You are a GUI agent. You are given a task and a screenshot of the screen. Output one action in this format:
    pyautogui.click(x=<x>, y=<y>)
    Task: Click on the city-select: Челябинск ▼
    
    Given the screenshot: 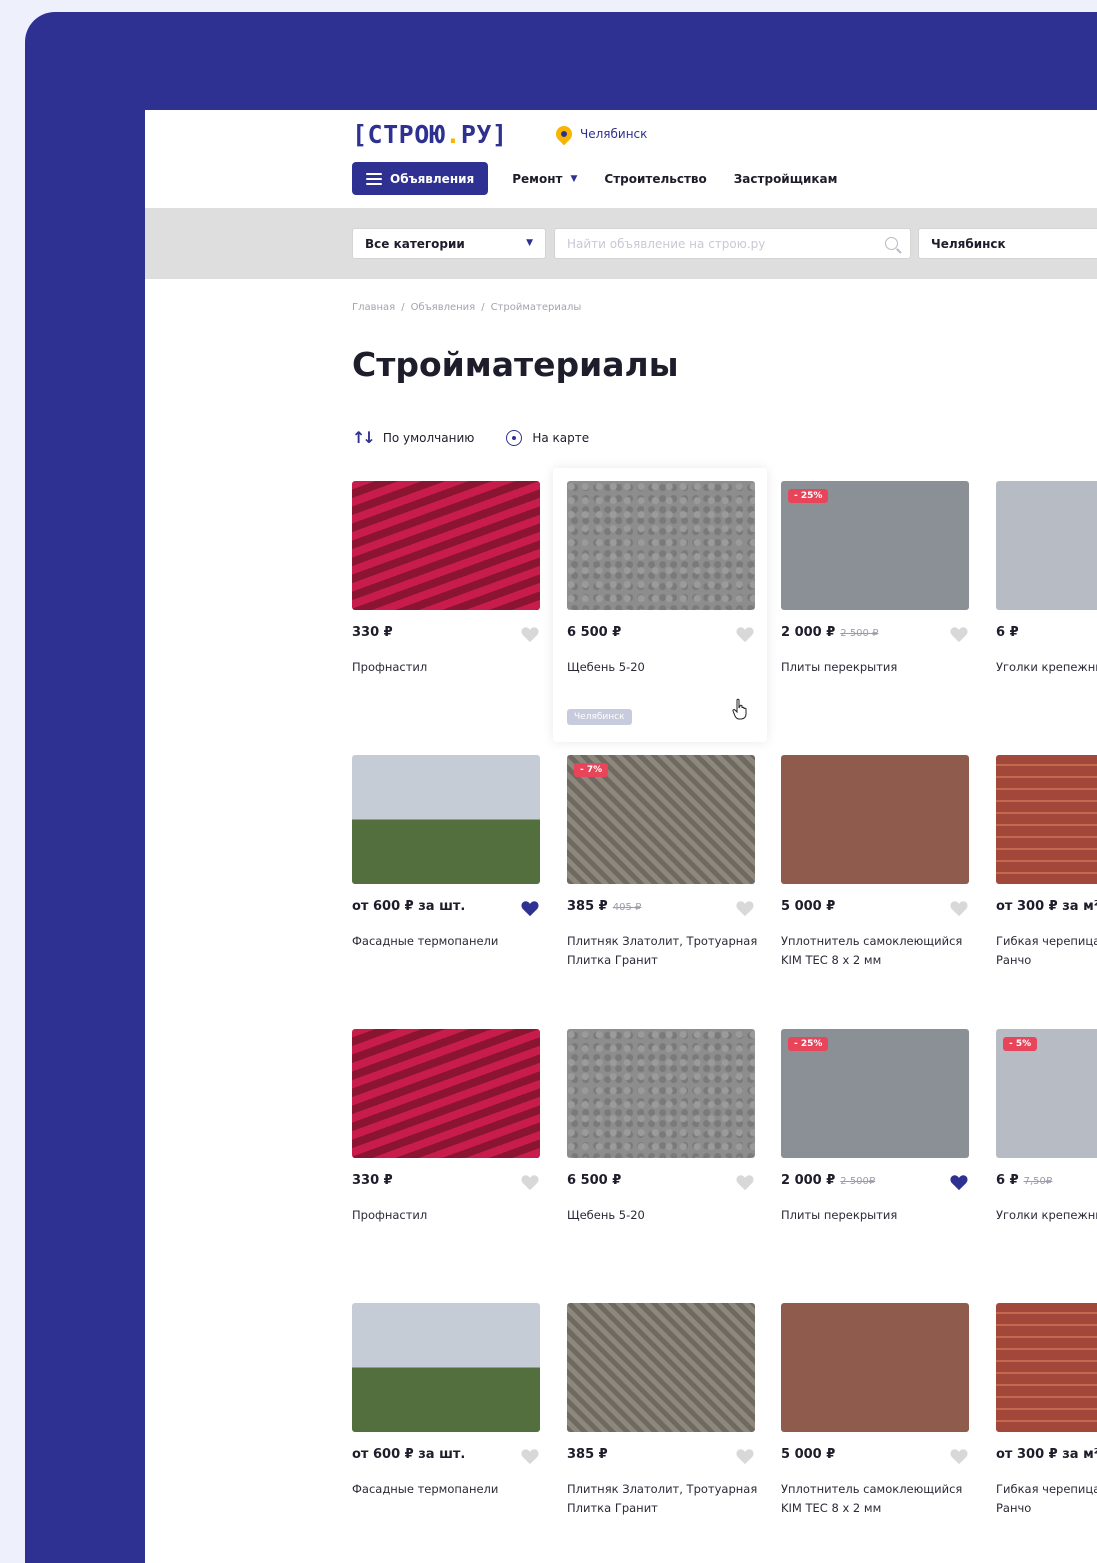 What is the action you would take?
    pyautogui.click(x=1007, y=243)
    